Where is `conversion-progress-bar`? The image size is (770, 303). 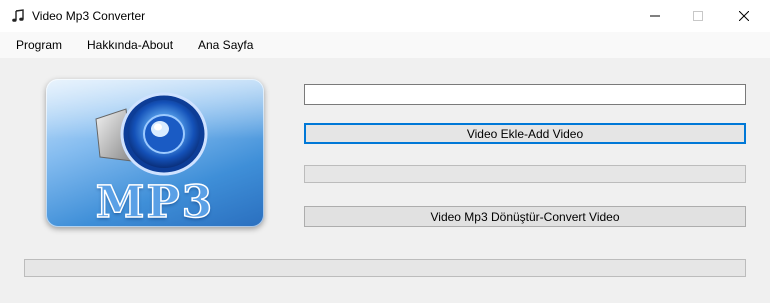
conversion-progress-bar is located at coordinates (525, 174).